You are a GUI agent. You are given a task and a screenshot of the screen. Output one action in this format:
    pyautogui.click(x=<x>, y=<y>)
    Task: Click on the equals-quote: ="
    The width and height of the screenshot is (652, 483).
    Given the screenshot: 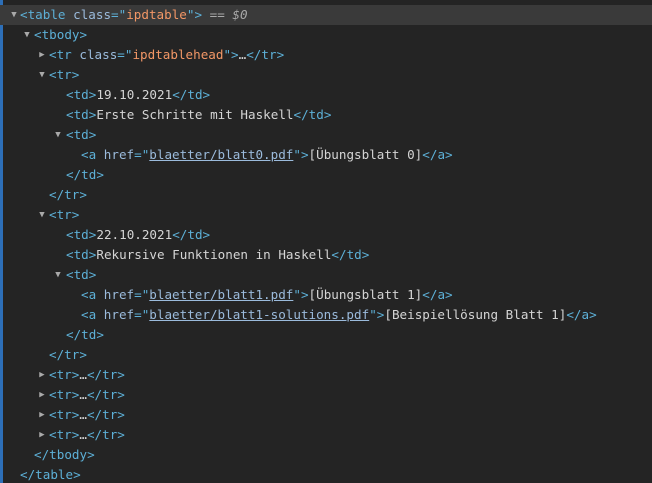 What is the action you would take?
    pyautogui.click(x=119, y=14)
    